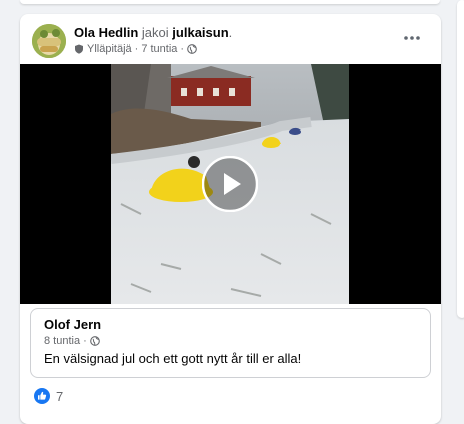 The image size is (464, 424). Describe the element at coordinates (460, 159) in the screenshot. I see `side-panel-edge` at that location.